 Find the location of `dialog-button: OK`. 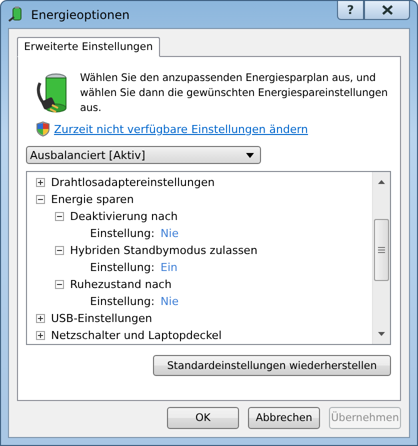

dialog-button: OK is located at coordinates (203, 418).